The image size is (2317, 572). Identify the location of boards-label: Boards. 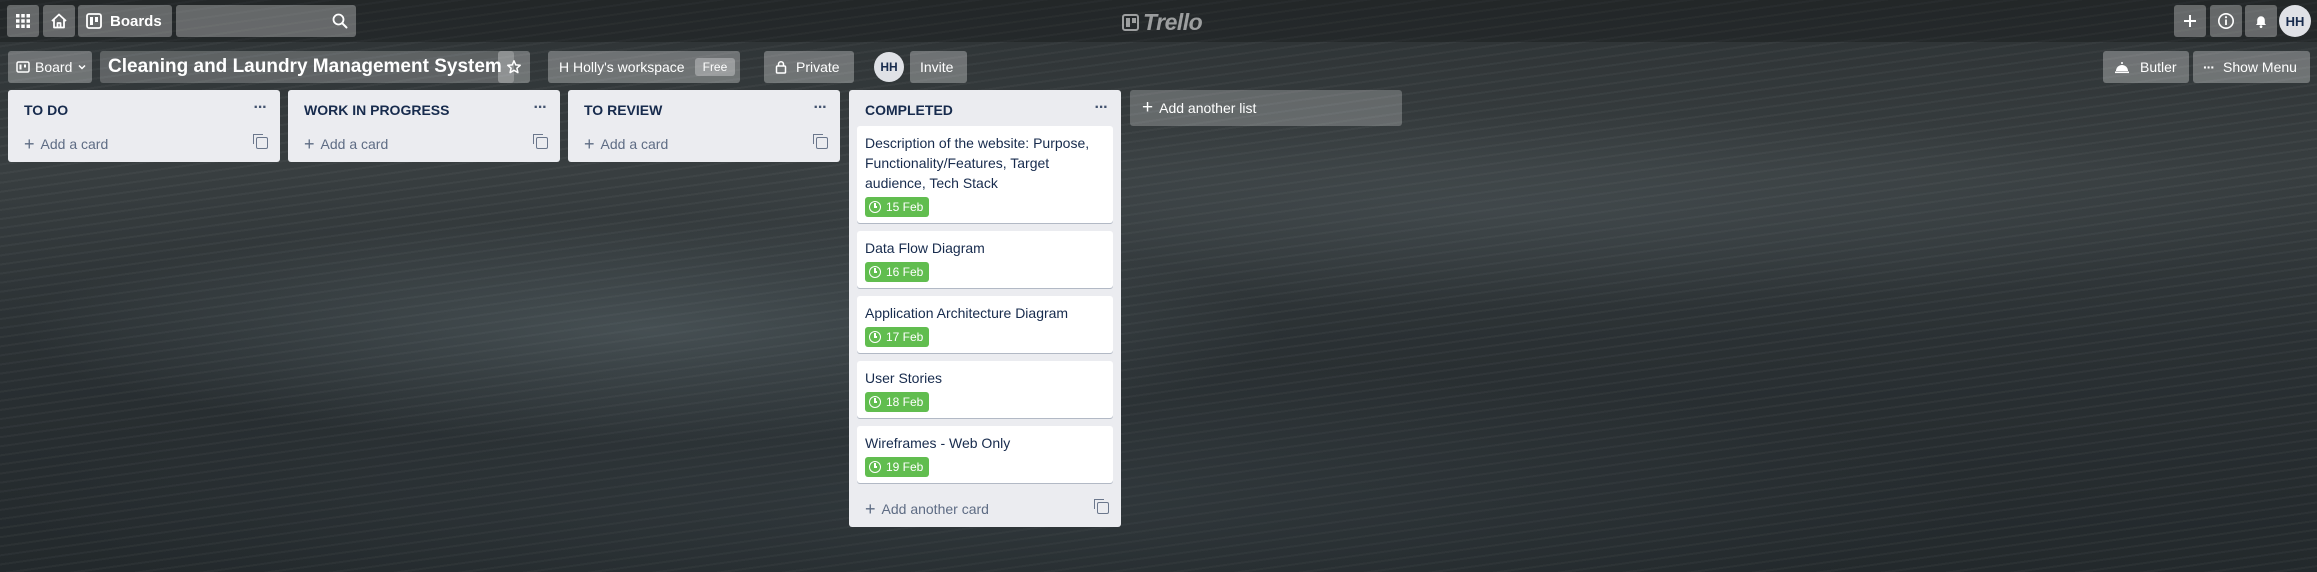
(136, 21).